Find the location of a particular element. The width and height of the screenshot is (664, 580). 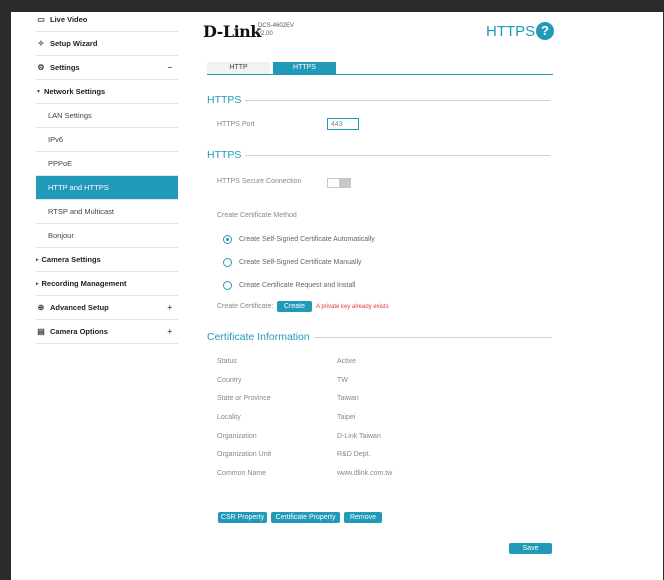

radio-request-install: Create Certificate Request and Install is located at coordinates (289, 285).